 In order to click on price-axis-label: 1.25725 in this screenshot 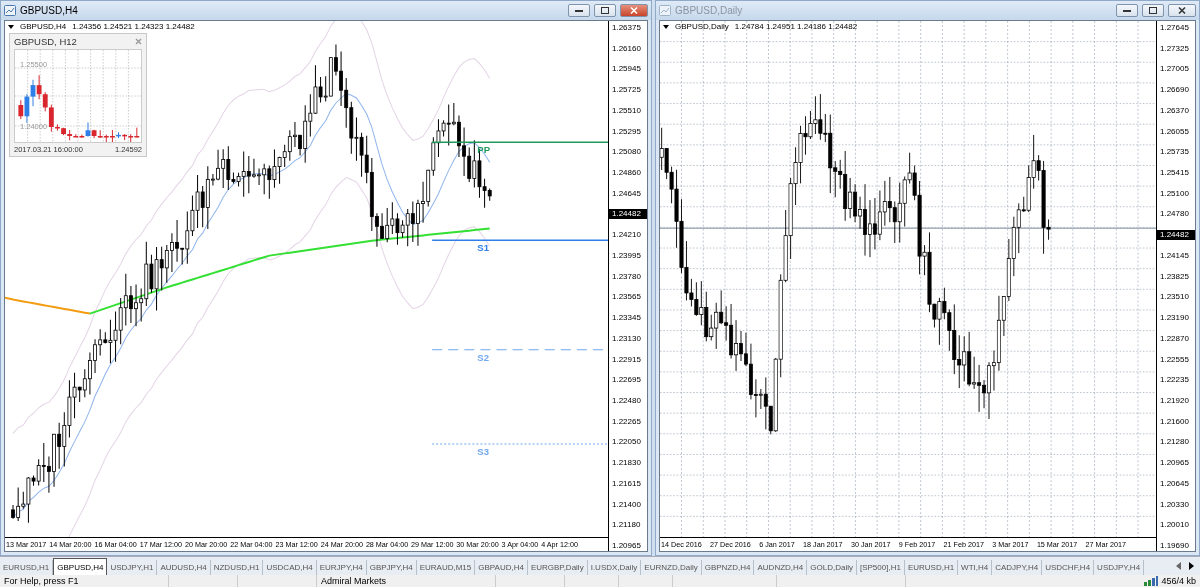, I will do `click(626, 90)`.